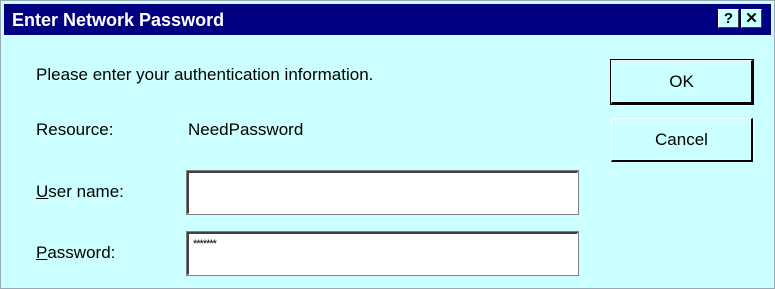  I want to click on password-label-text: assword:, so click(81, 252).